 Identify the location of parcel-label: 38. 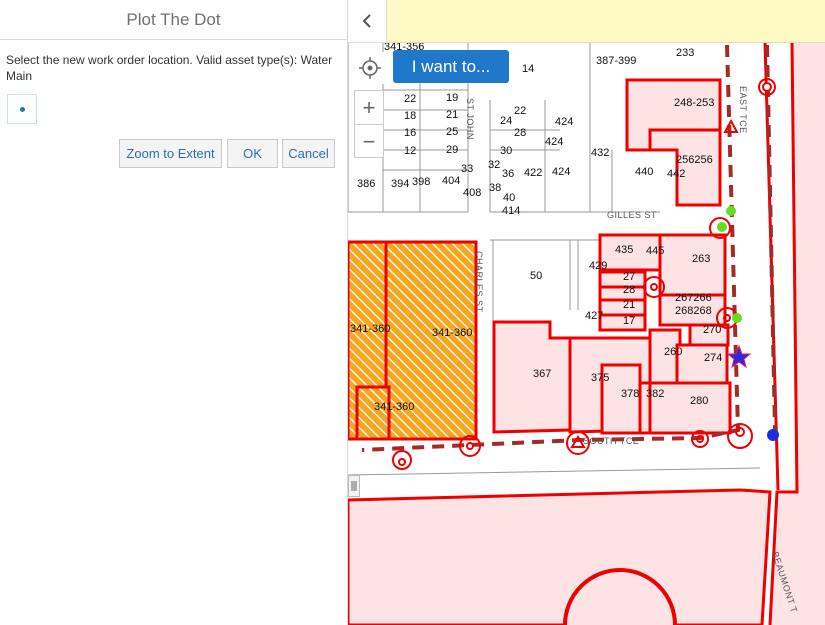
(495, 188).